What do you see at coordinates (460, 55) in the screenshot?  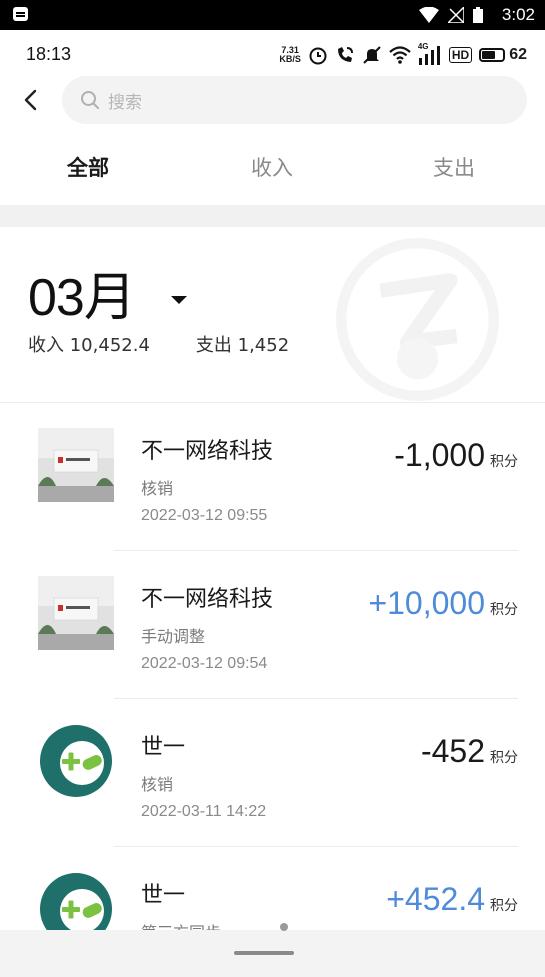 I see `hd-voice-badge: HD` at bounding box center [460, 55].